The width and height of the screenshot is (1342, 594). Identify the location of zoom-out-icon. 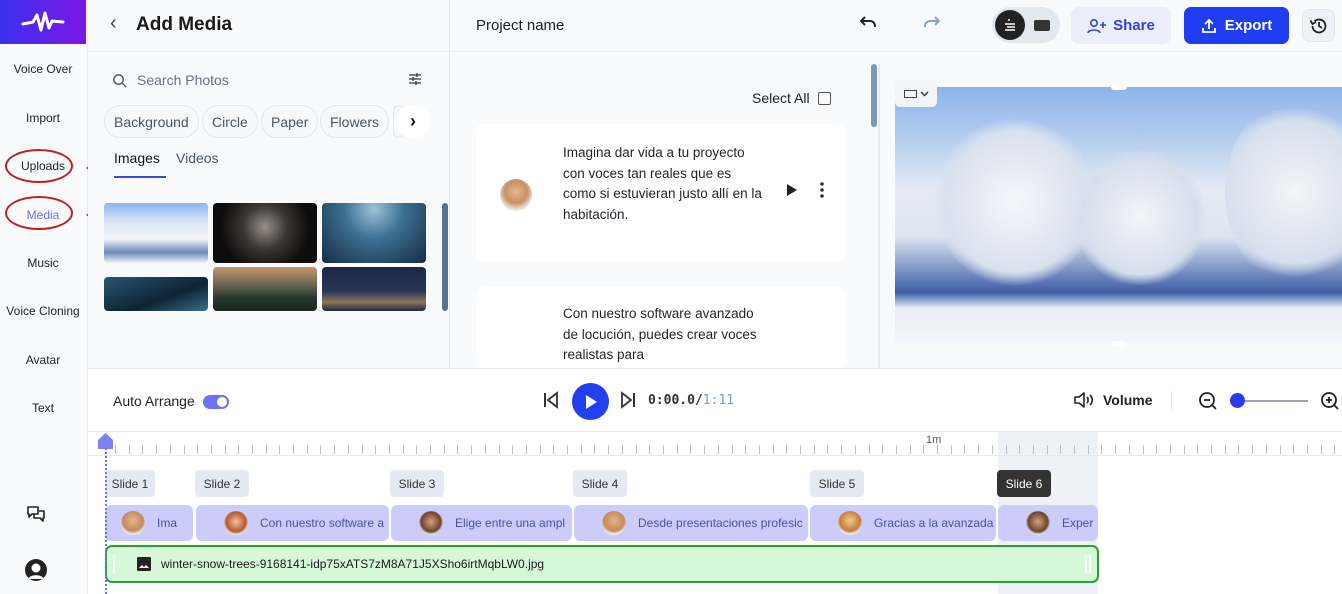
(1208, 403).